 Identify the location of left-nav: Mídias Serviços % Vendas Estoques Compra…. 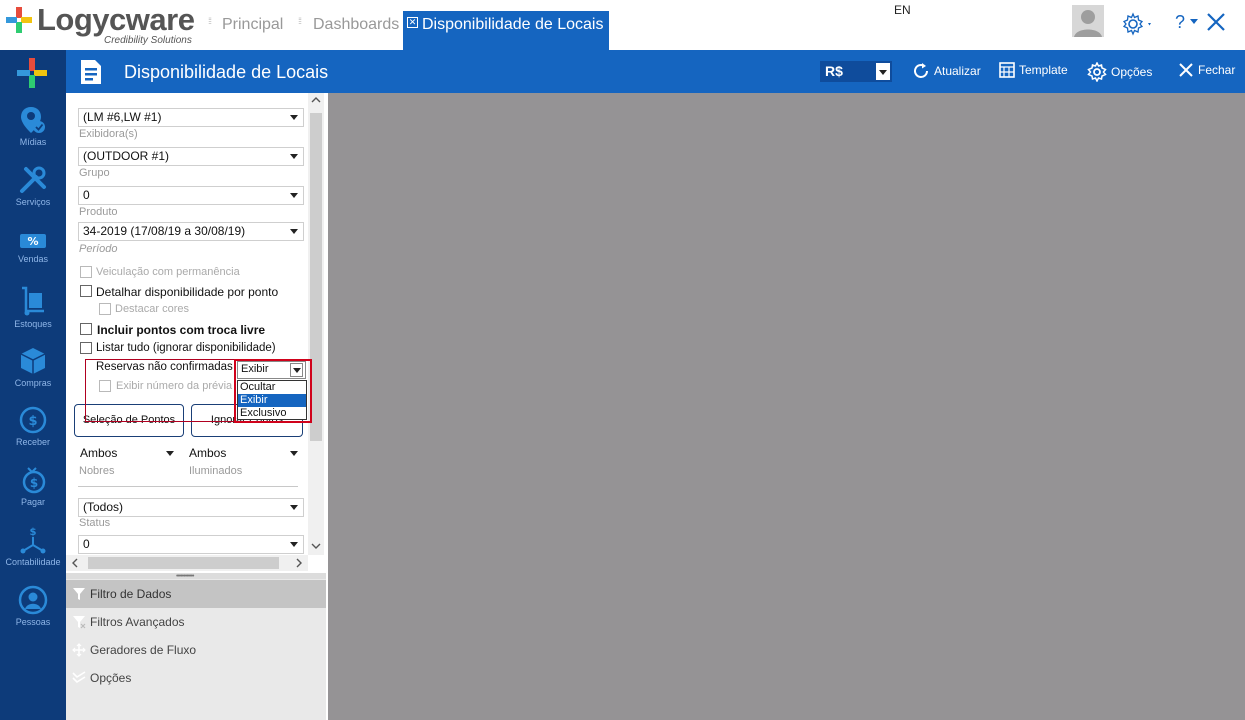
(33, 385).